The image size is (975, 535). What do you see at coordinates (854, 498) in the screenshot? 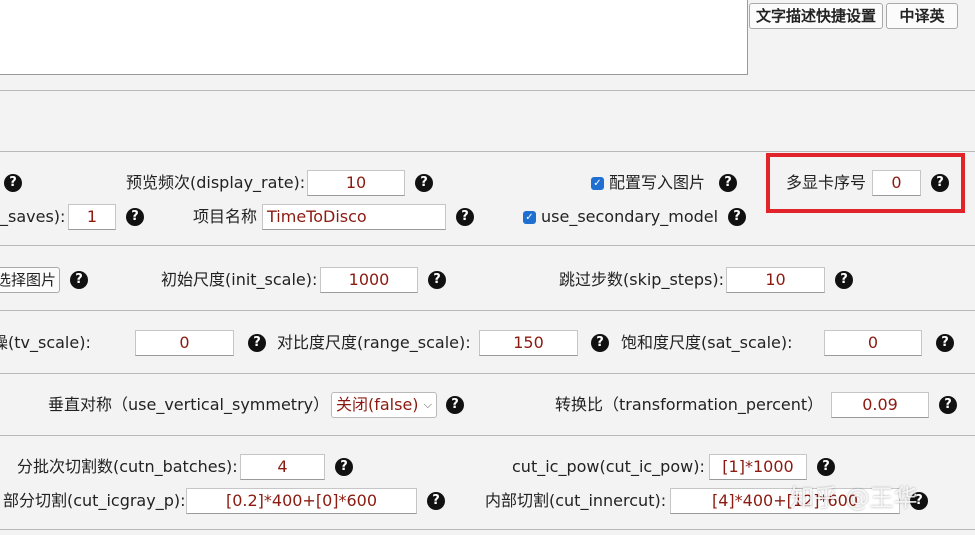
I see `watermark: 知乎 @王华` at bounding box center [854, 498].